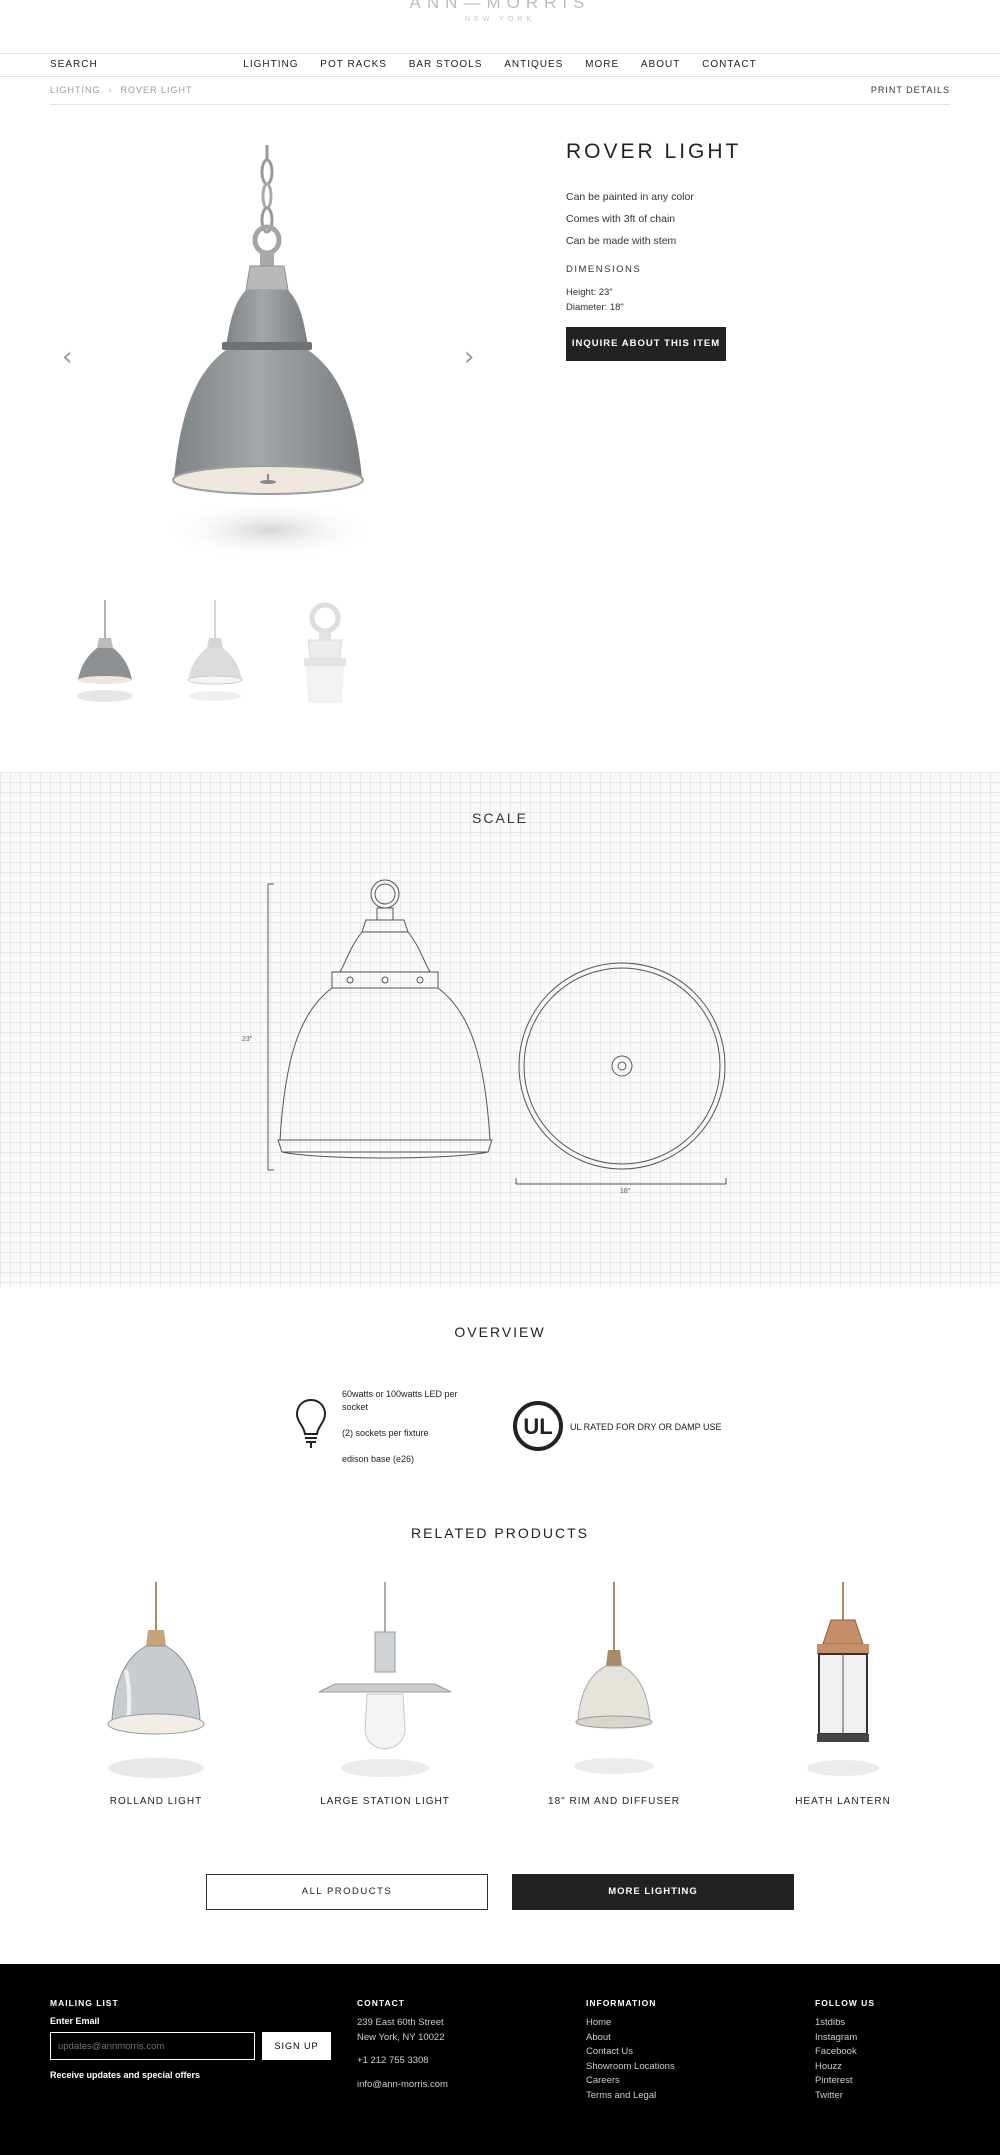  Describe the element at coordinates (625, 1191) in the screenshot. I see `scale-width-label: 18"` at that location.